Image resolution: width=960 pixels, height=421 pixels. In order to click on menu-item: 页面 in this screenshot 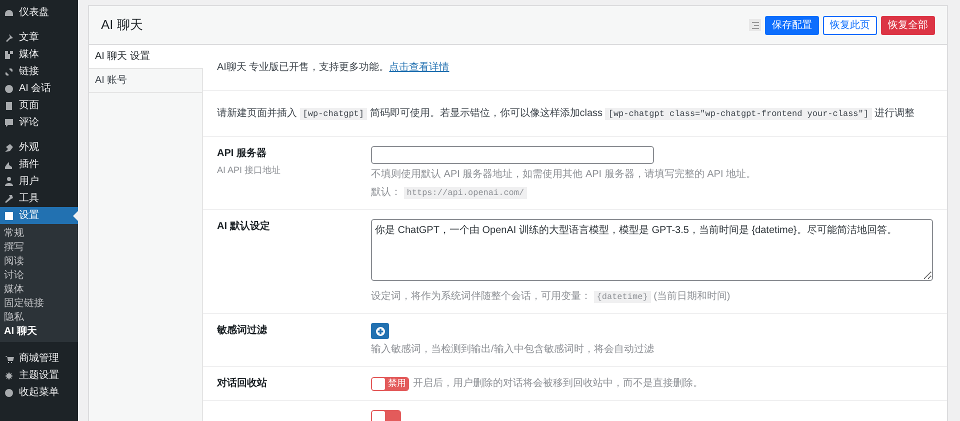, I will do `click(39, 105)`.